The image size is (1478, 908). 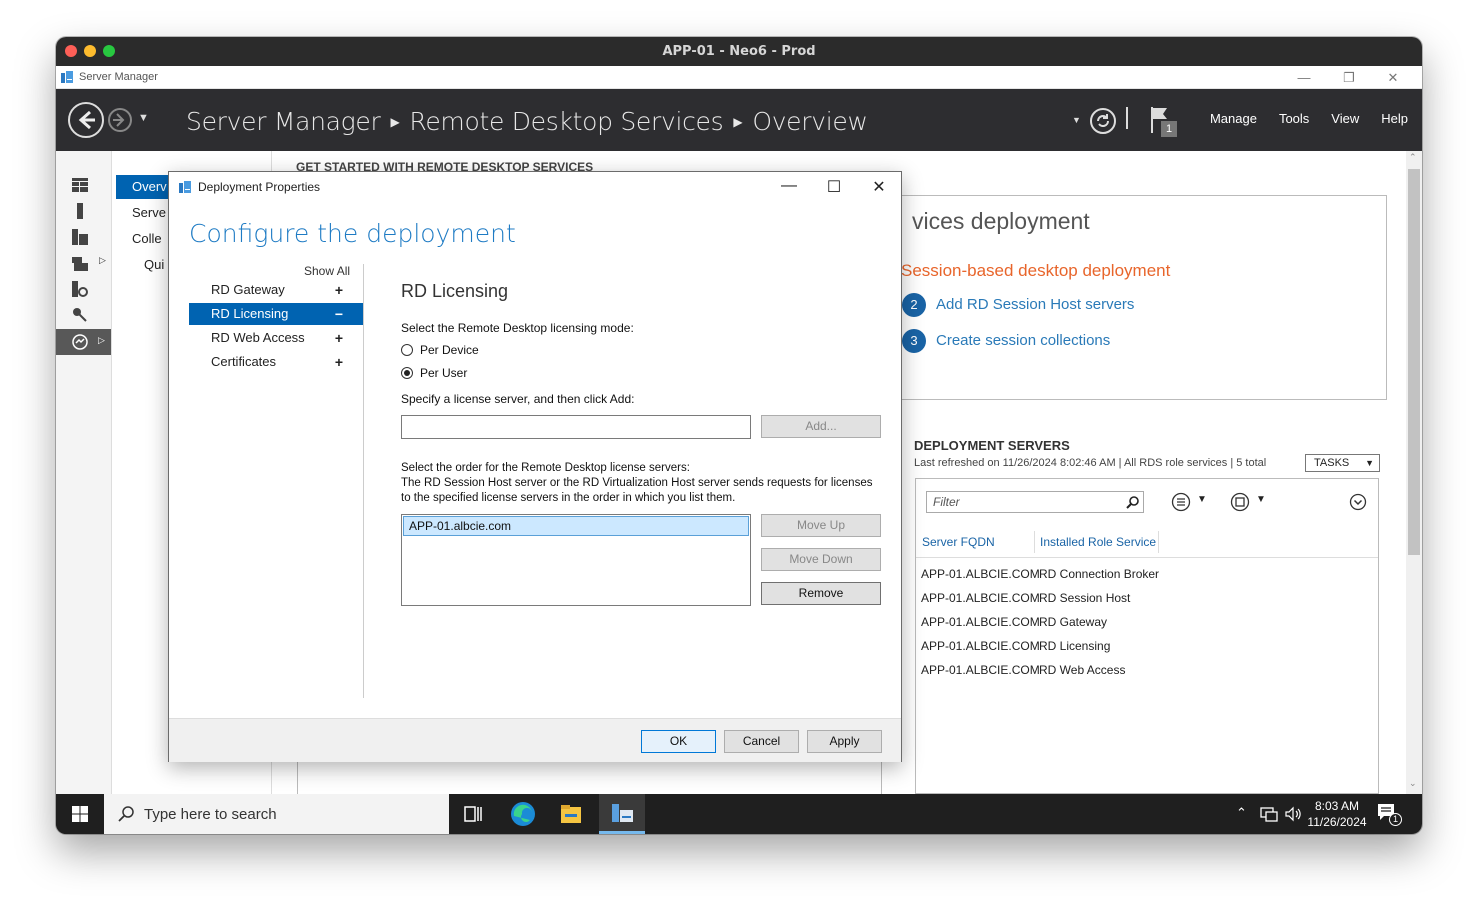 What do you see at coordinates (535, 187) in the screenshot?
I see `dialog-titlebar: Deployment Properties — ☐ ✕` at bounding box center [535, 187].